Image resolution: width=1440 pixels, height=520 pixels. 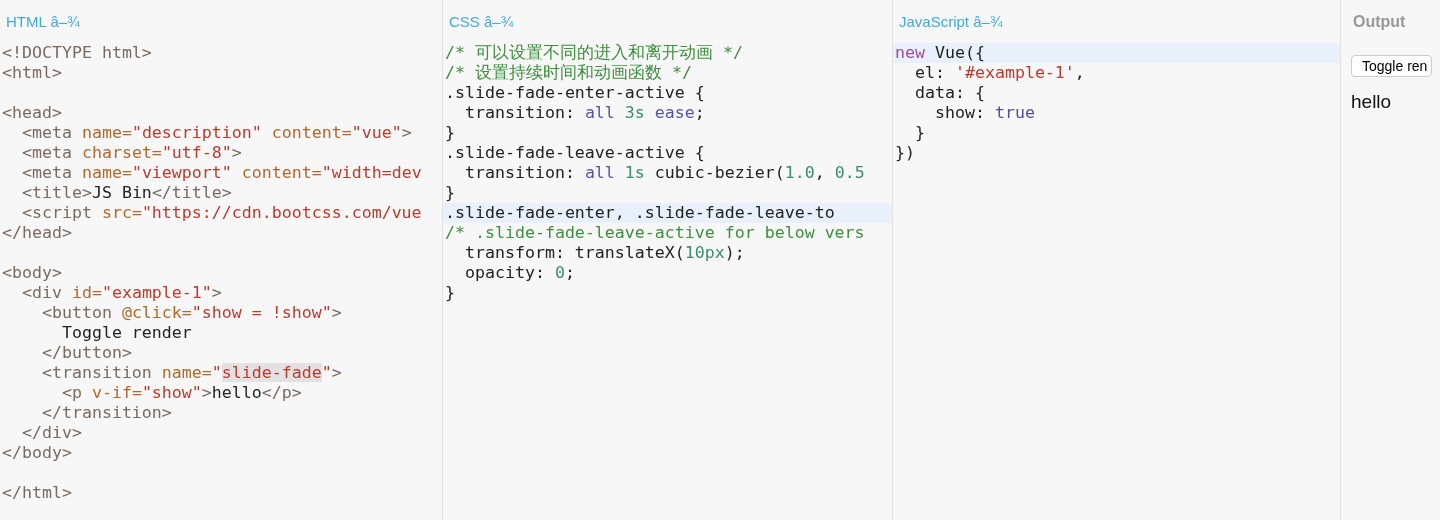 What do you see at coordinates (126, 193) in the screenshot?
I see `code-line: <title>JS Bin</title>` at bounding box center [126, 193].